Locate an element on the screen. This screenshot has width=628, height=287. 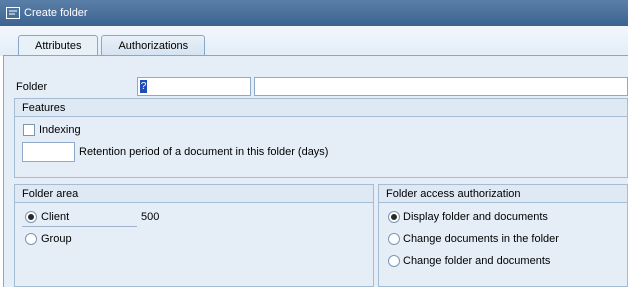
window-title: Create folder is located at coordinates (56, 13).